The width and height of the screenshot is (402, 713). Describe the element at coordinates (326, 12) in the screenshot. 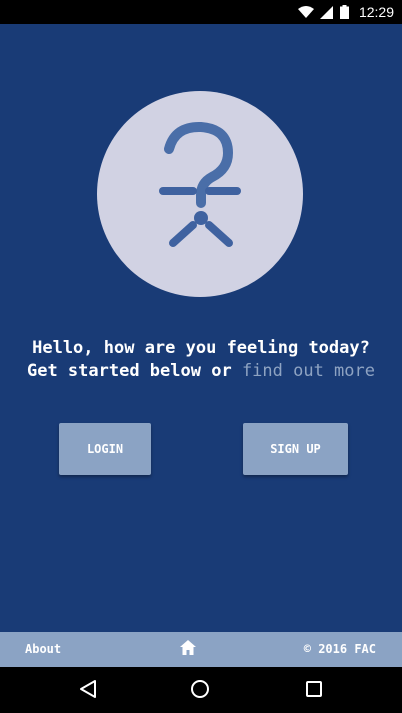

I see `cell-signal-icon` at that location.